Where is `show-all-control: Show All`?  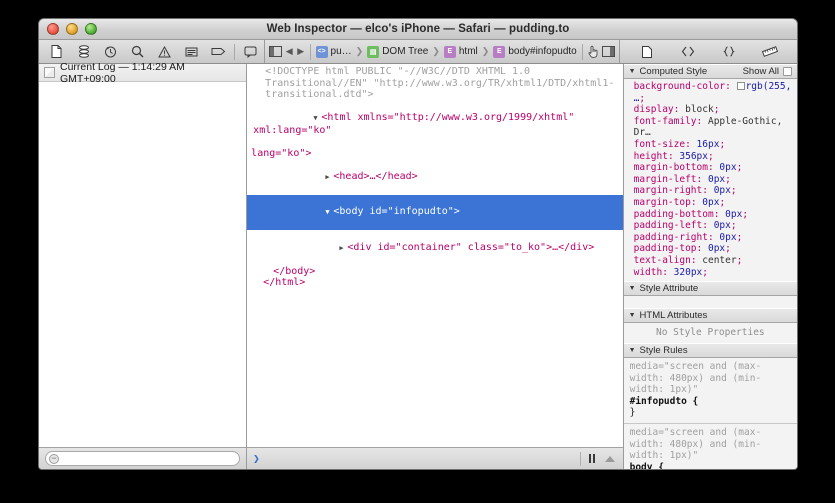
show-all-control: Show All is located at coordinates (767, 71).